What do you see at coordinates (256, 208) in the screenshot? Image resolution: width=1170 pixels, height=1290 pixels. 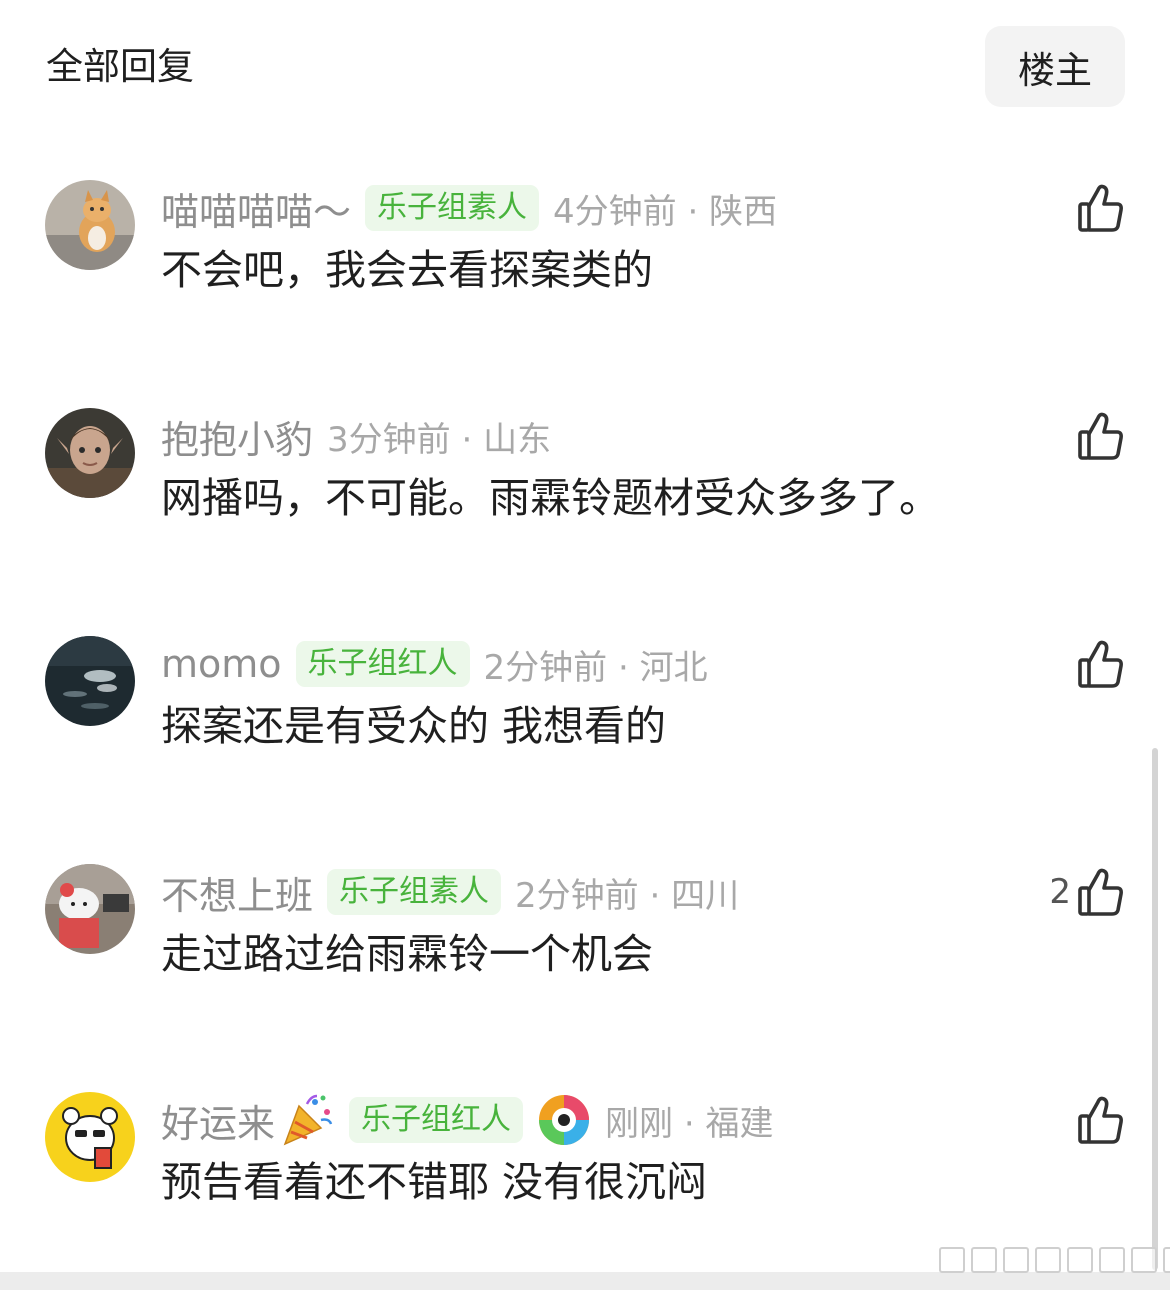 I see `username: 喵喵喵喵～` at bounding box center [256, 208].